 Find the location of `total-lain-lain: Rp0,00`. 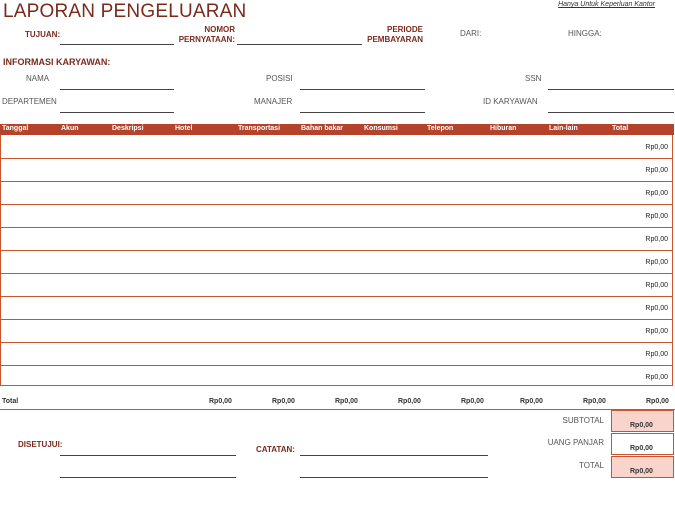

total-lain-lain: Rp0,00 is located at coordinates (594, 401).